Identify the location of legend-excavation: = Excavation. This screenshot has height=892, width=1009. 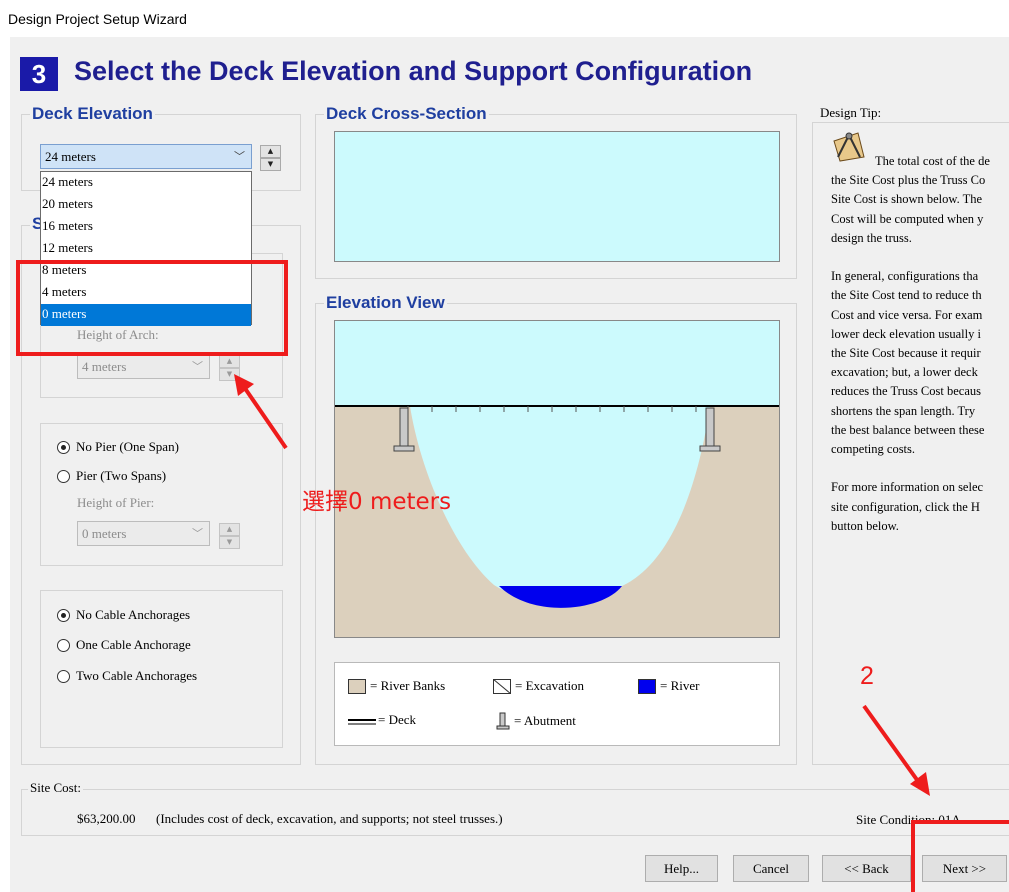
(538, 686).